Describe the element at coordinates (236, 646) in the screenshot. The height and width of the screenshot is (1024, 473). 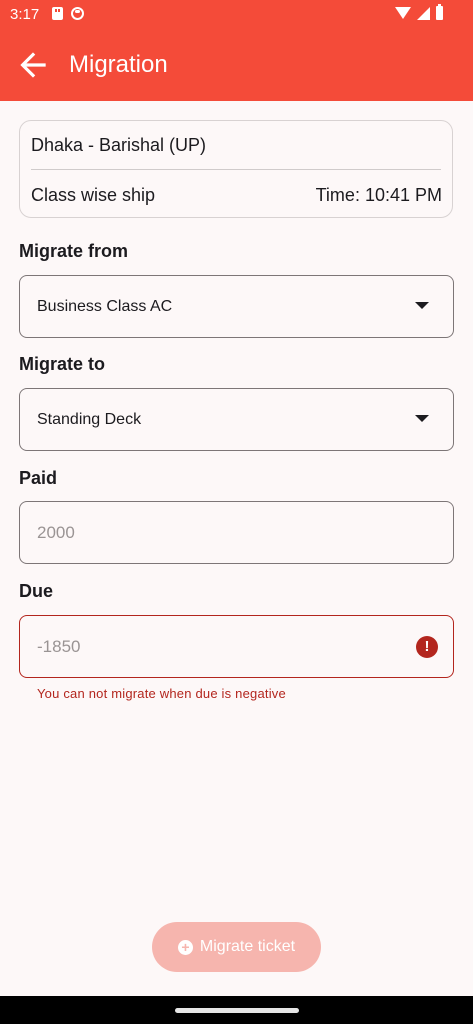
I see `due-input: -1850 !` at that location.